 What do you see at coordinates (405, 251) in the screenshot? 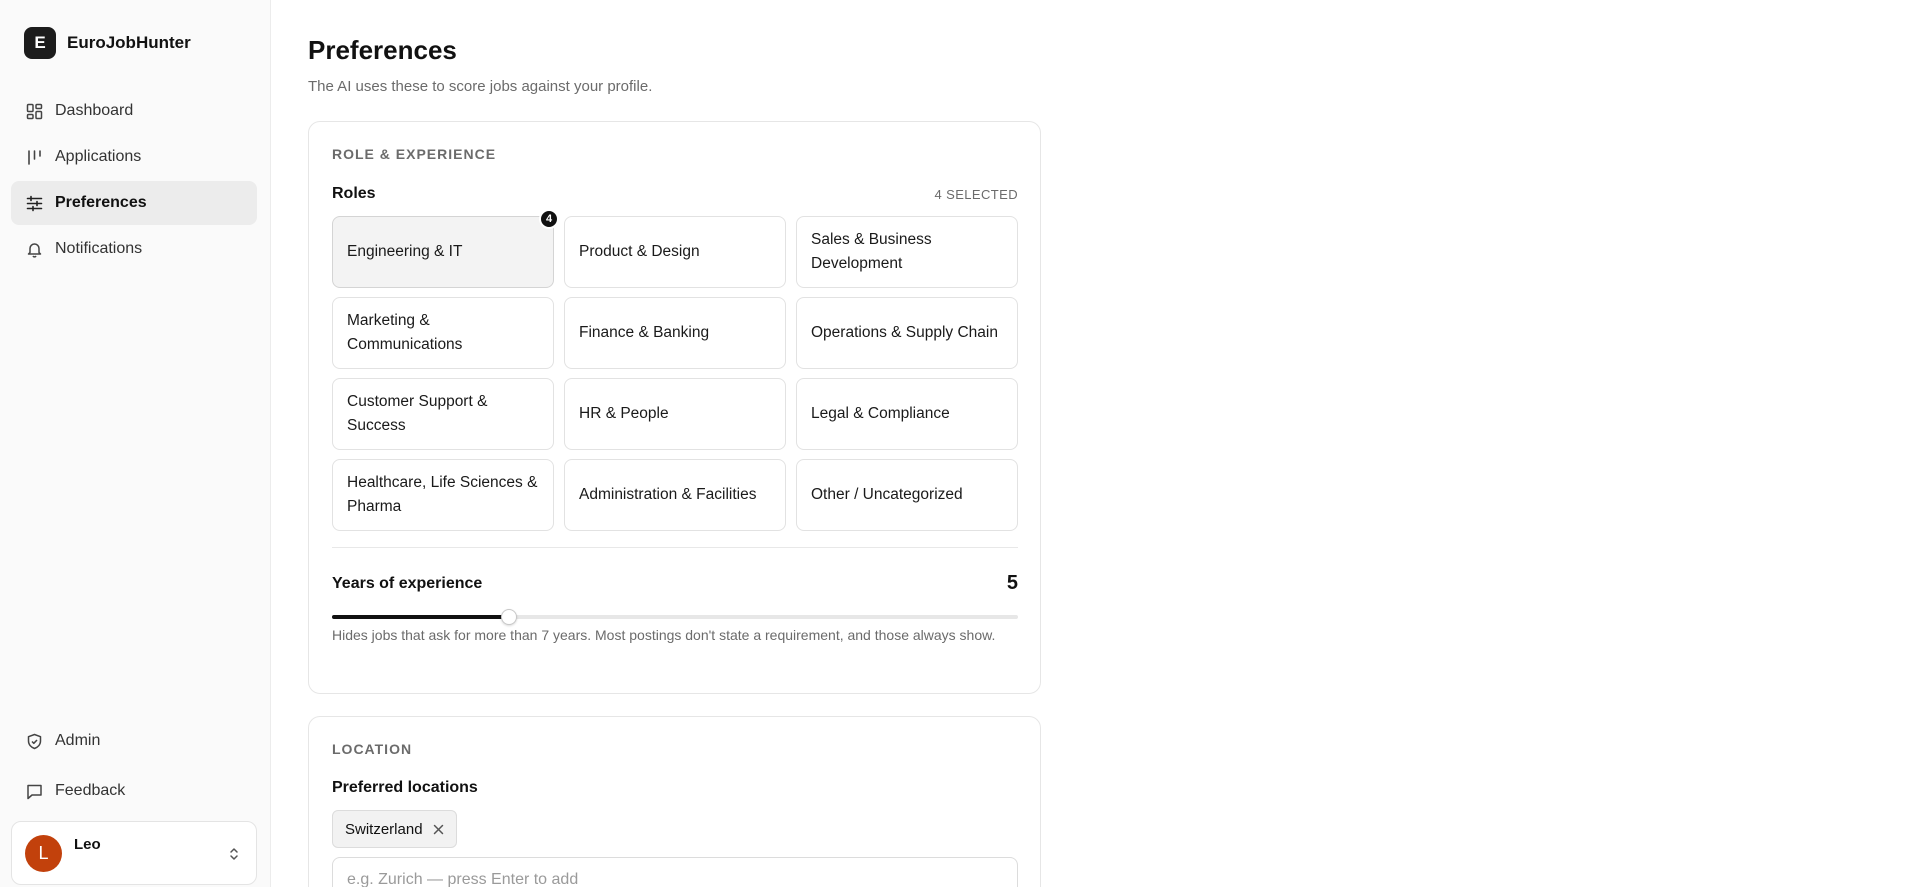
I see `role-label: Engineering & IT` at bounding box center [405, 251].